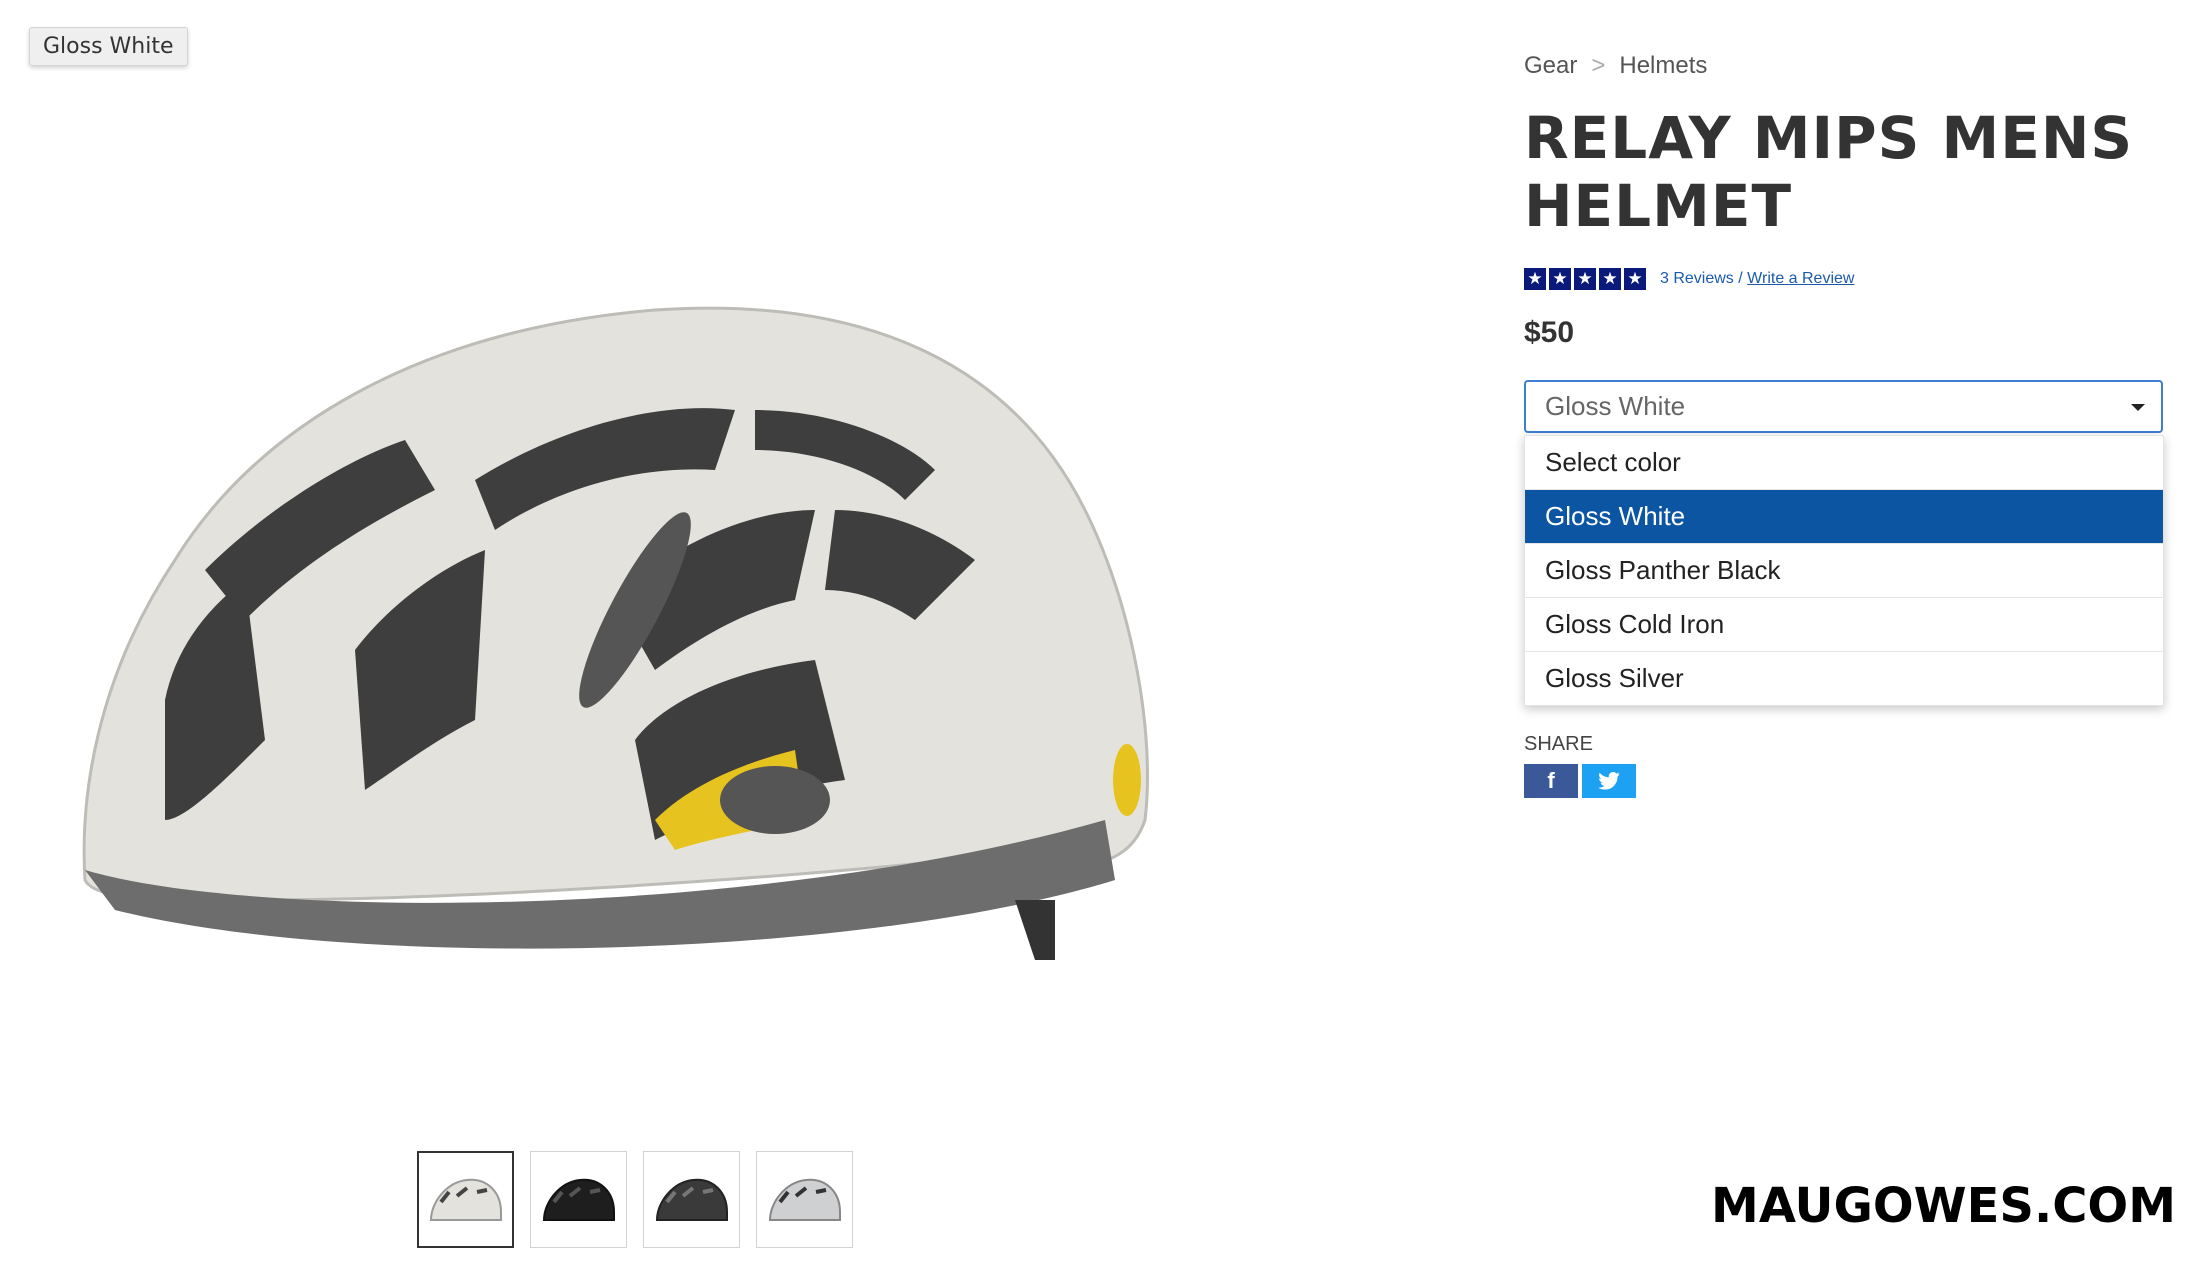 This screenshot has width=2212, height=1262. What do you see at coordinates (635, 1199) in the screenshot?
I see `thumbnail-strip` at bounding box center [635, 1199].